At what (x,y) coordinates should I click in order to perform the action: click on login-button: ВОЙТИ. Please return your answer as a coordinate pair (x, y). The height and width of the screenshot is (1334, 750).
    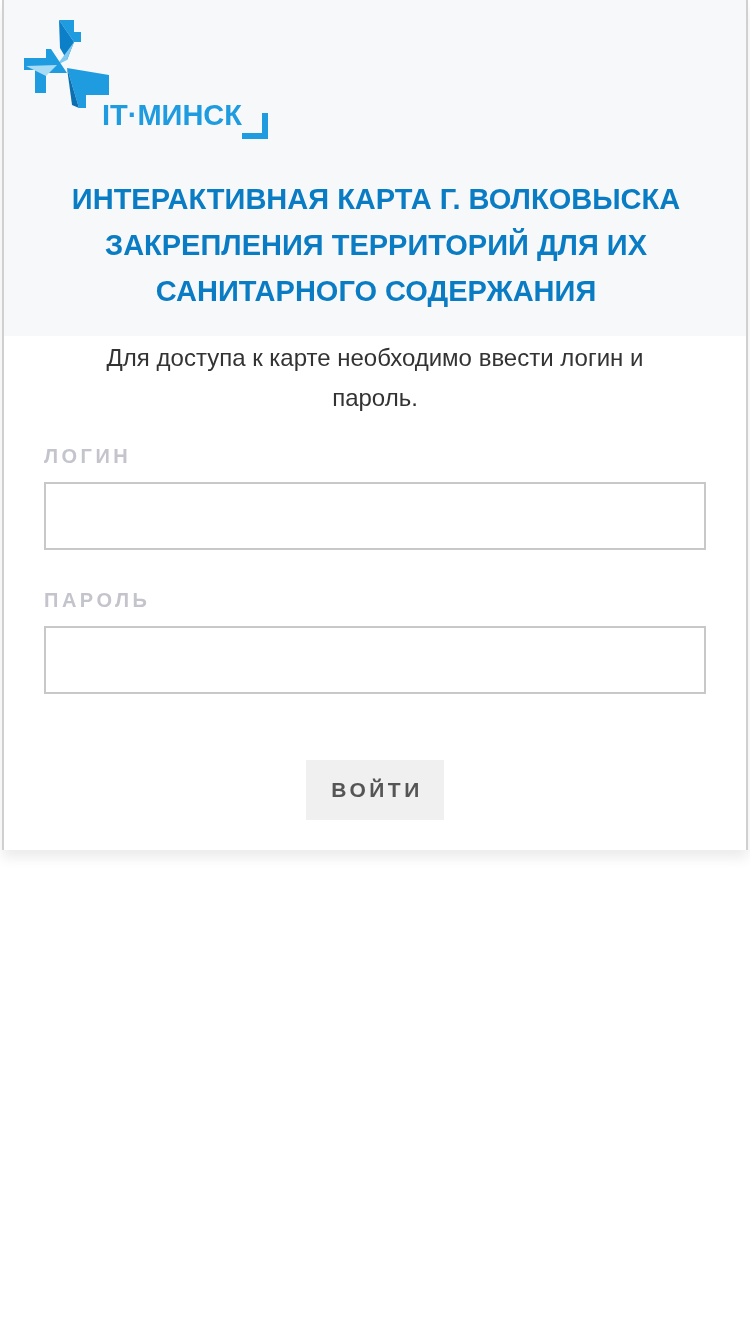
    Looking at the image, I should click on (375, 790).